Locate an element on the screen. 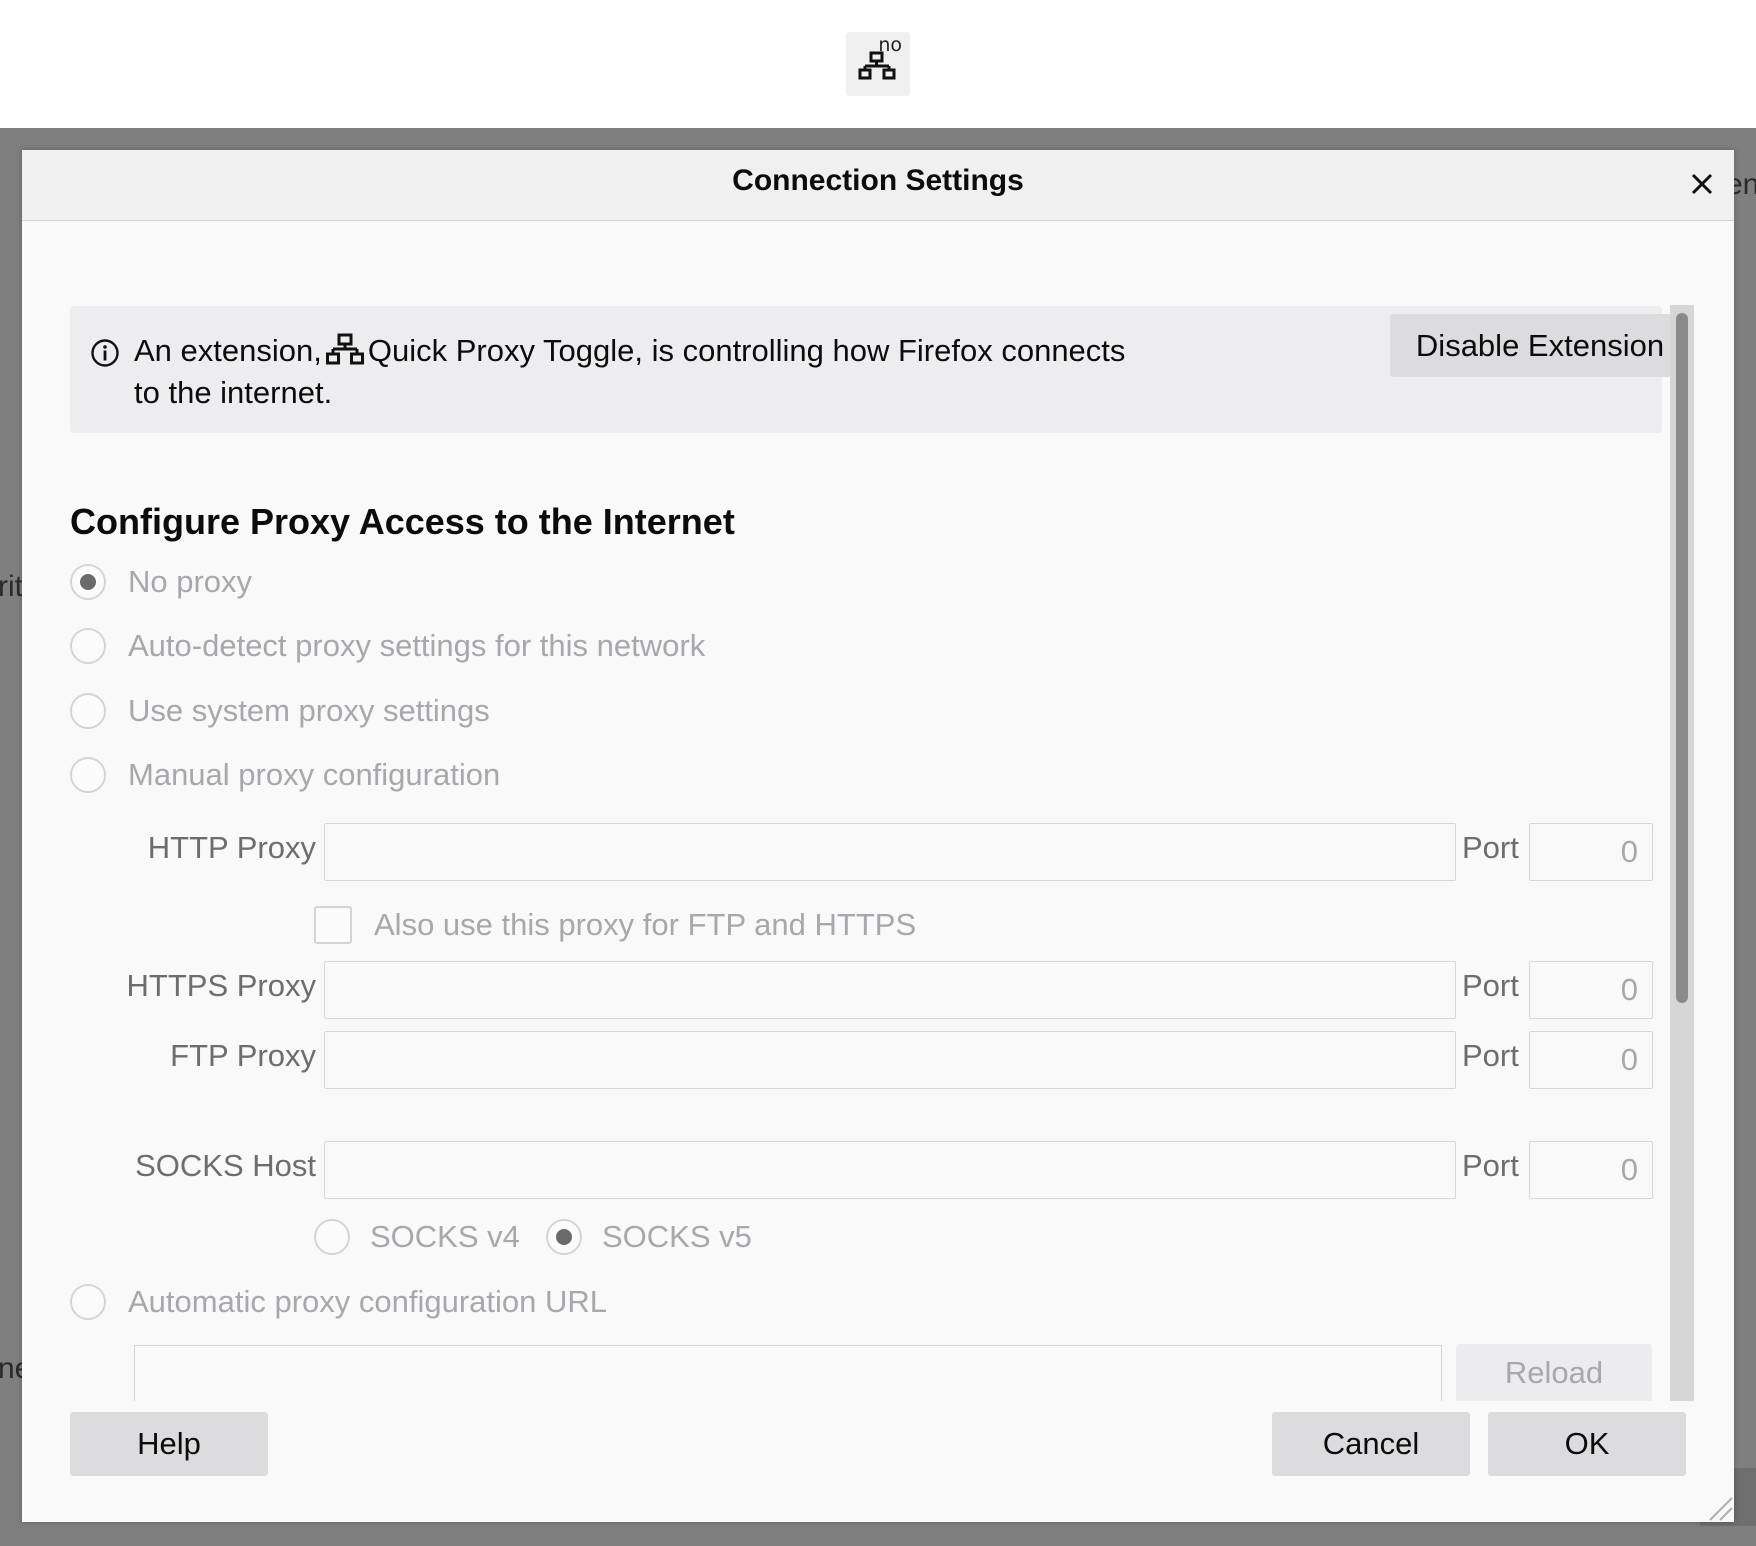 The height and width of the screenshot is (1546, 1756). reload-button: Reload is located at coordinates (1554, 1372).